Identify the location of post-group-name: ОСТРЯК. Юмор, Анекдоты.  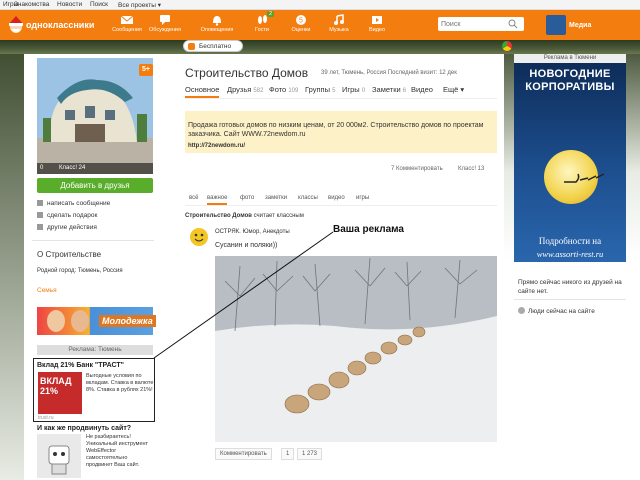
(252, 232).